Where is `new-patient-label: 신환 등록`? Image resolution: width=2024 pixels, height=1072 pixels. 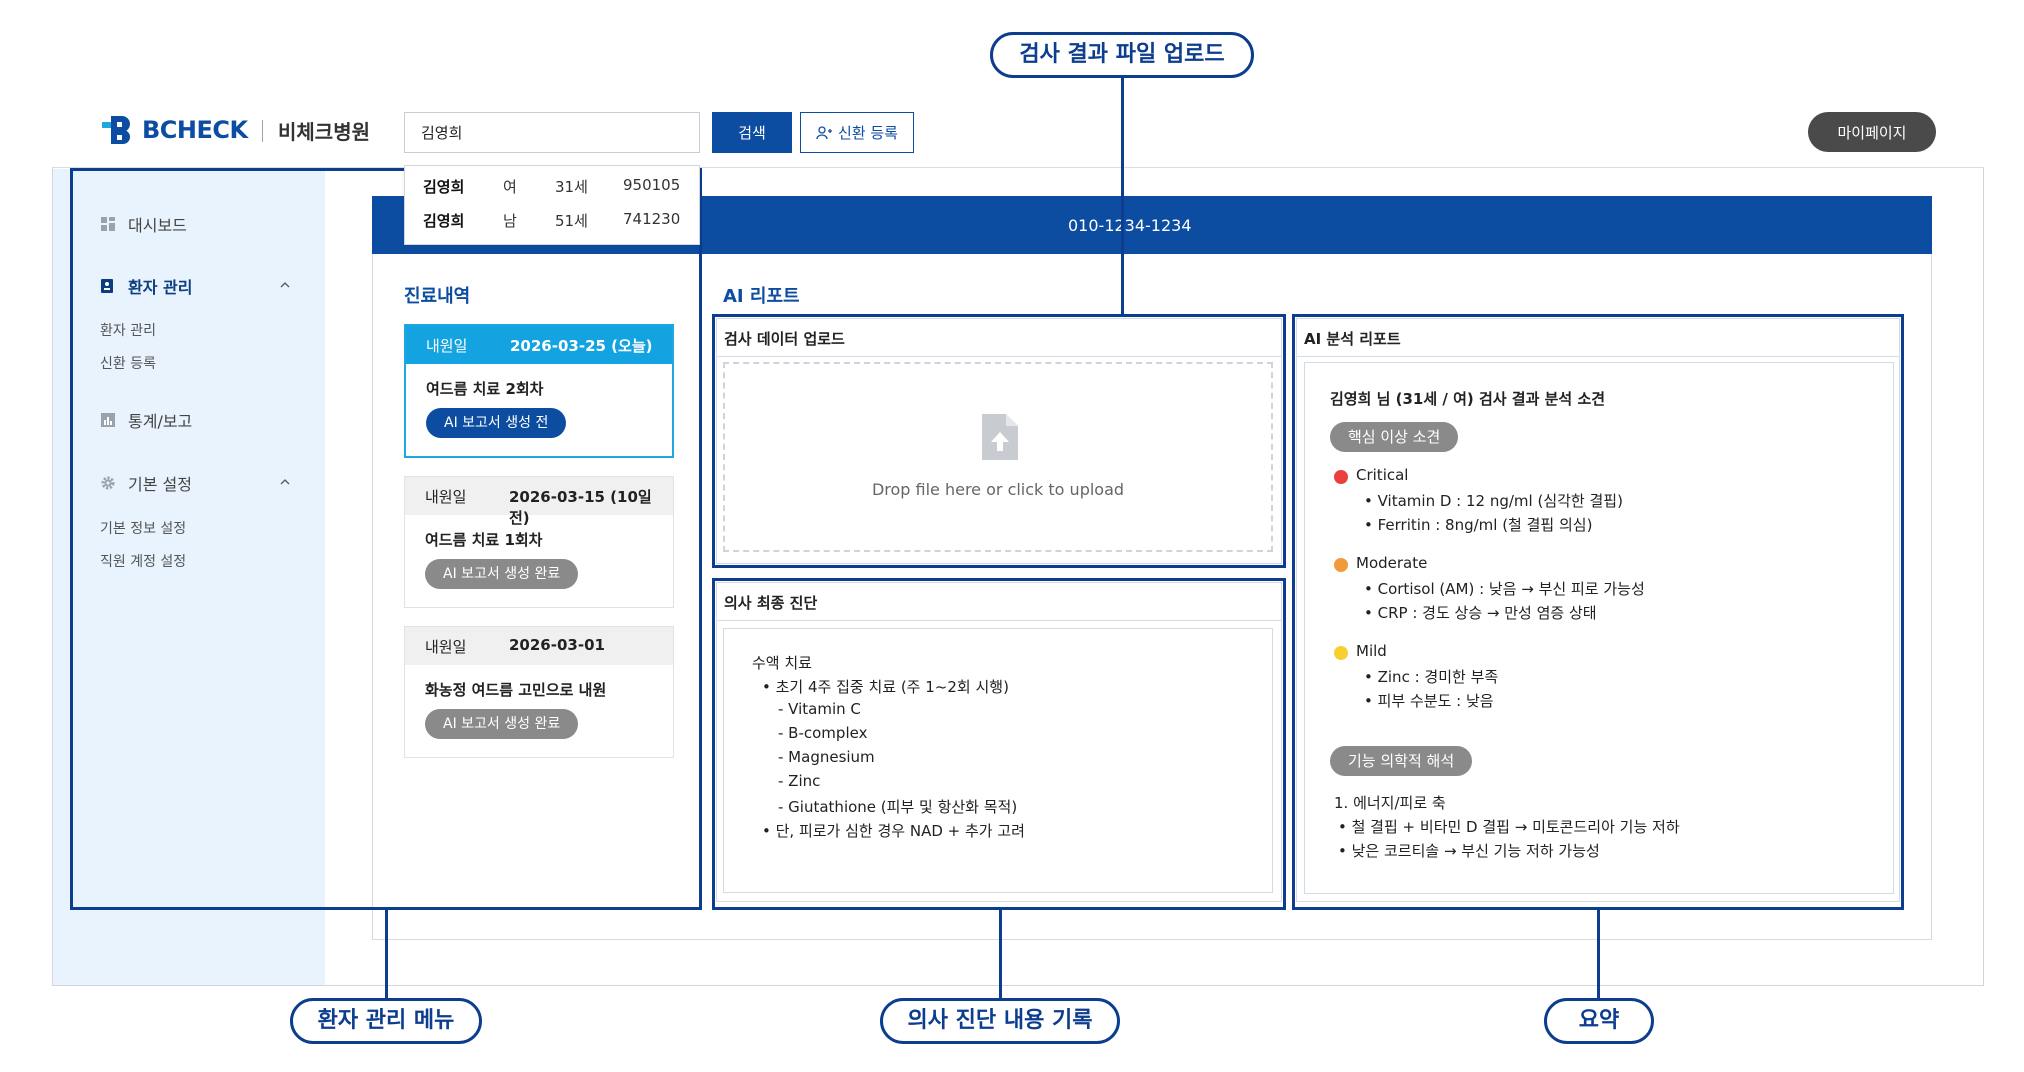
new-patient-label: 신환 등록 is located at coordinates (868, 133).